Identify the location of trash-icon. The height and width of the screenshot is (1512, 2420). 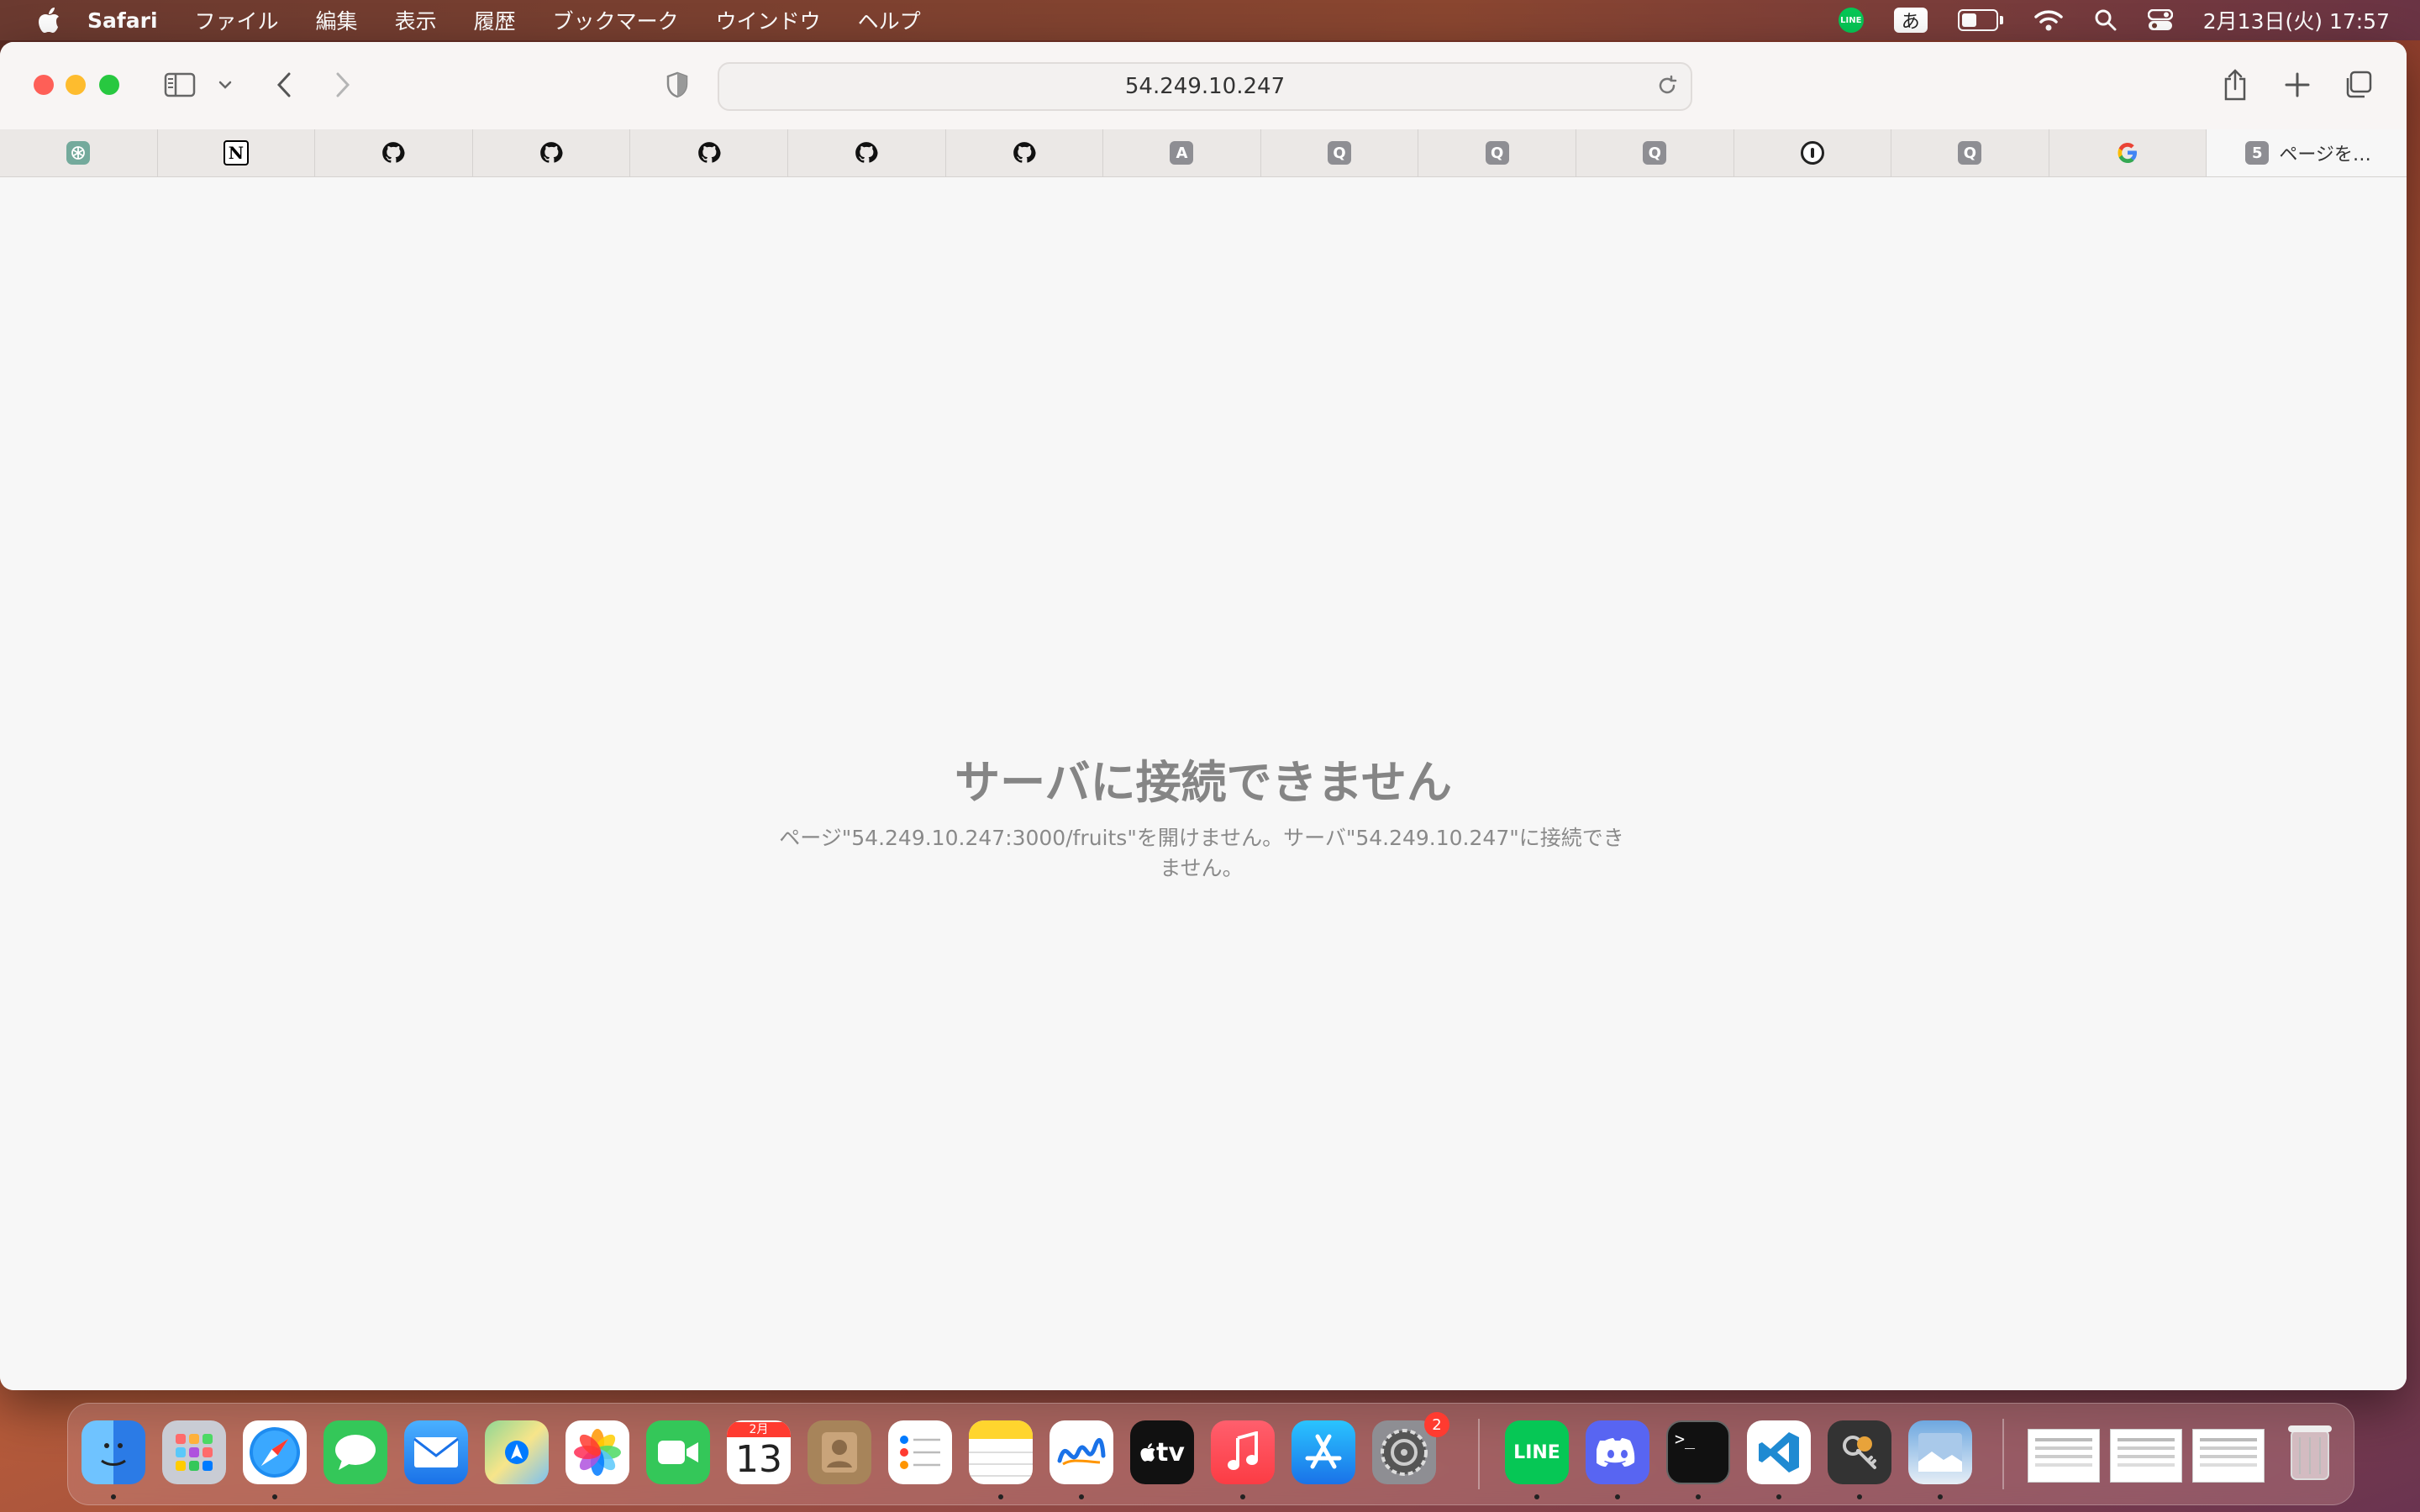
(2310, 1452).